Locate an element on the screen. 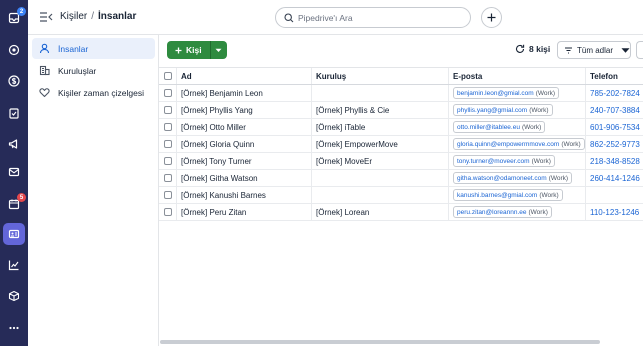 The image size is (643, 346). phone-cell: 601-906-7534 is located at coordinates (614, 127).